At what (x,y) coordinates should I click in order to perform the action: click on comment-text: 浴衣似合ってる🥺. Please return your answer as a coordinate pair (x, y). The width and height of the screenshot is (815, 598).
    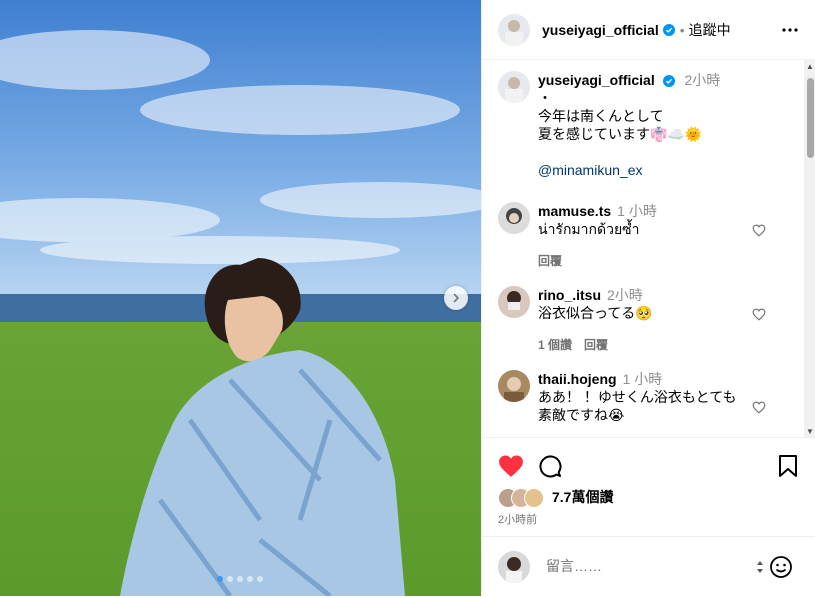
    Looking at the image, I should click on (595, 313).